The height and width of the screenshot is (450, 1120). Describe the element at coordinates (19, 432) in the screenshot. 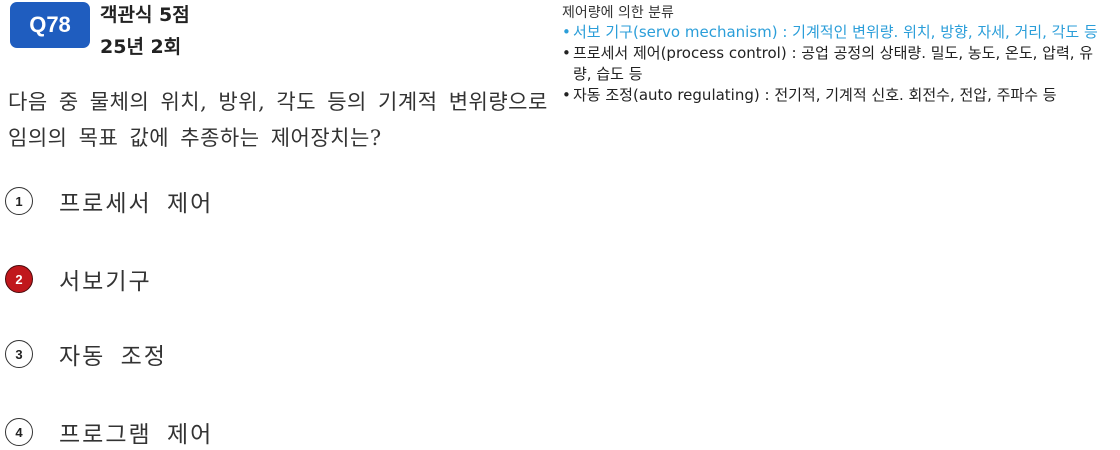

I see `choice-number-marker: 4` at that location.